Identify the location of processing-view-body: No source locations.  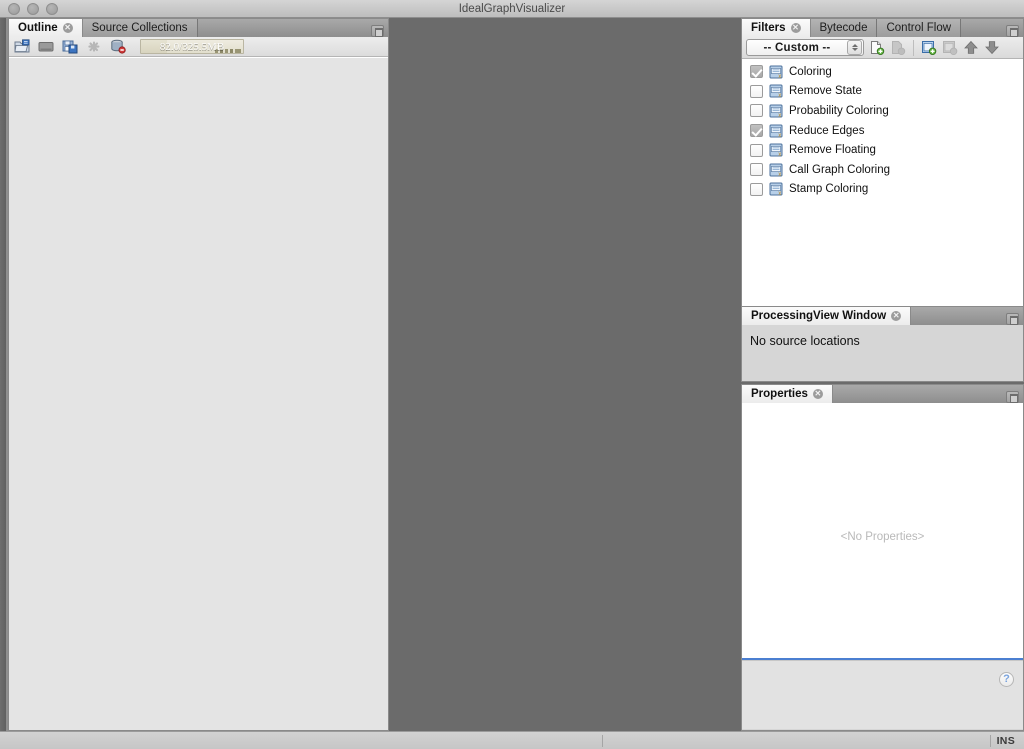
(882, 353).